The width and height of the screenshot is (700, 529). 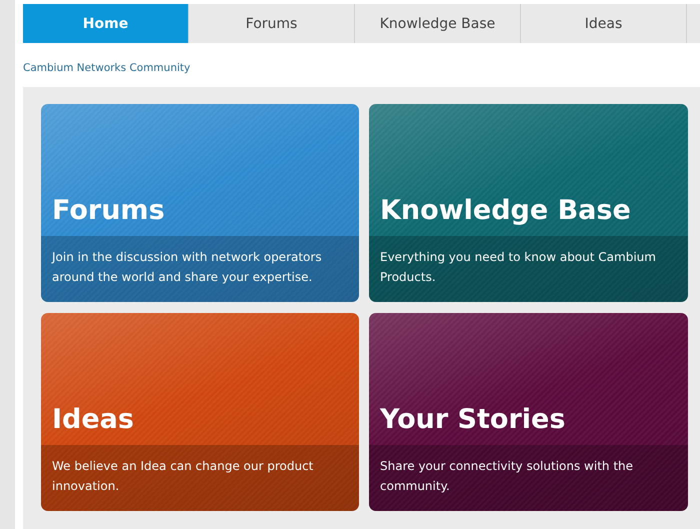 I want to click on tile-description: We believe an Idea can change our product innovation., so click(x=183, y=476).